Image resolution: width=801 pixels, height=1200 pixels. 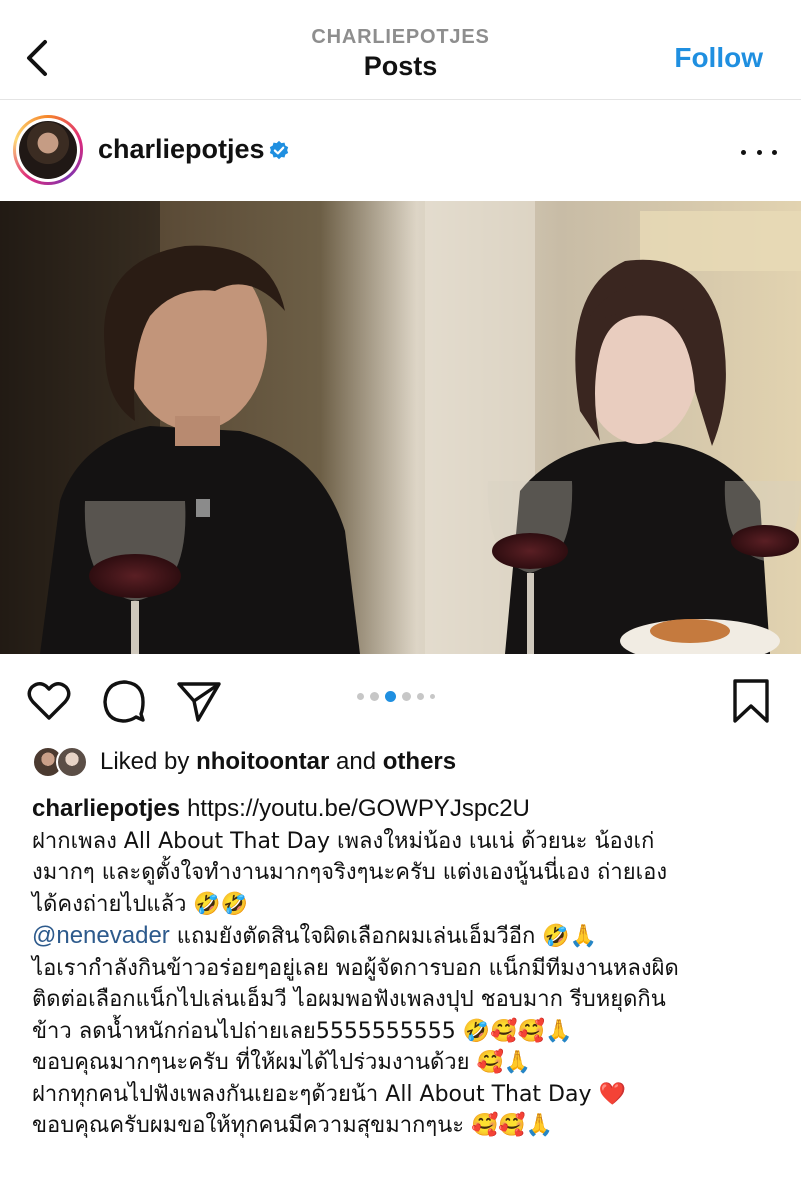 What do you see at coordinates (759, 152) in the screenshot?
I see `more-options-button` at bounding box center [759, 152].